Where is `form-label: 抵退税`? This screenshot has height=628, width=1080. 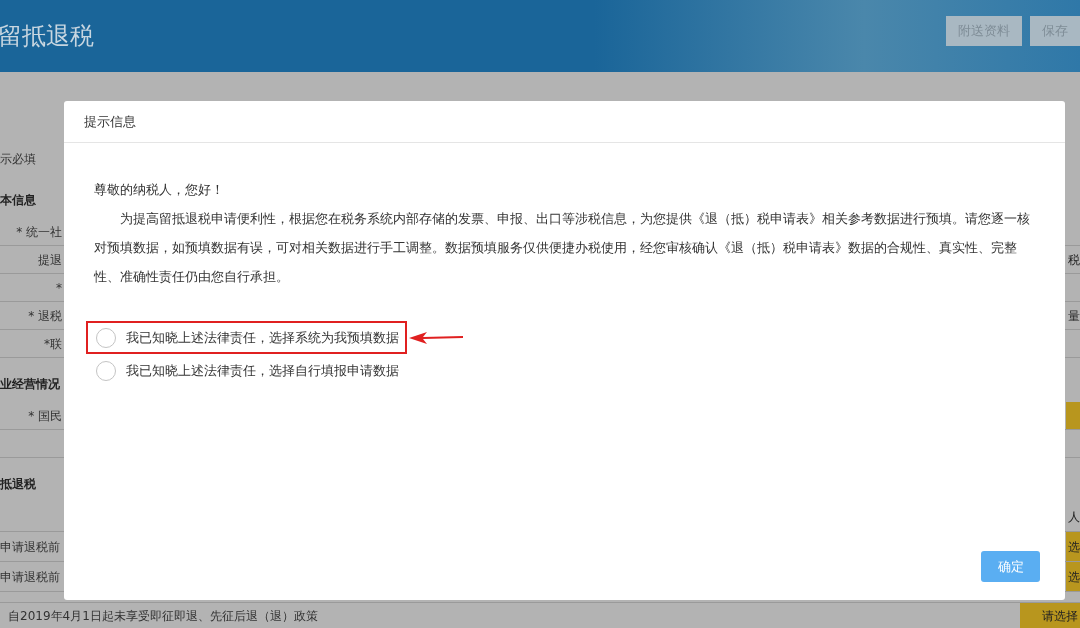 form-label: 抵退税 is located at coordinates (18, 484).